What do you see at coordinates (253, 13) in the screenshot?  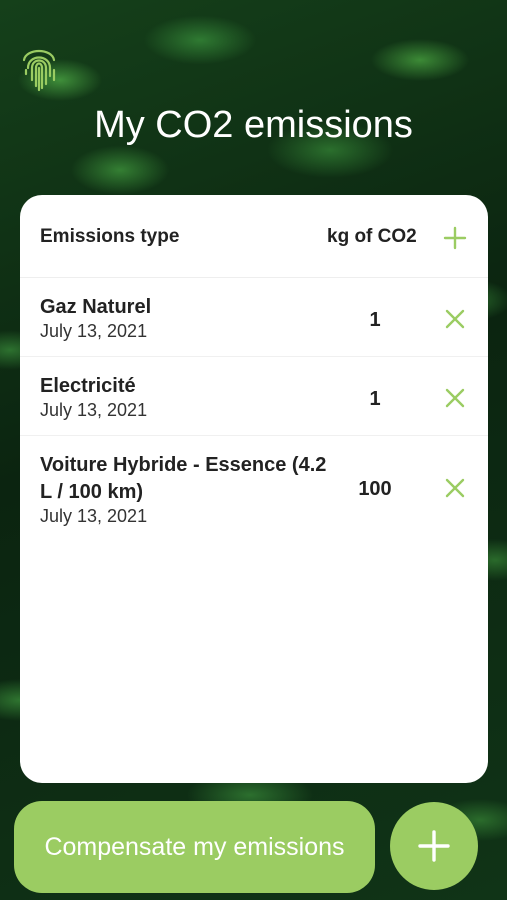 I see `status-bar` at bounding box center [253, 13].